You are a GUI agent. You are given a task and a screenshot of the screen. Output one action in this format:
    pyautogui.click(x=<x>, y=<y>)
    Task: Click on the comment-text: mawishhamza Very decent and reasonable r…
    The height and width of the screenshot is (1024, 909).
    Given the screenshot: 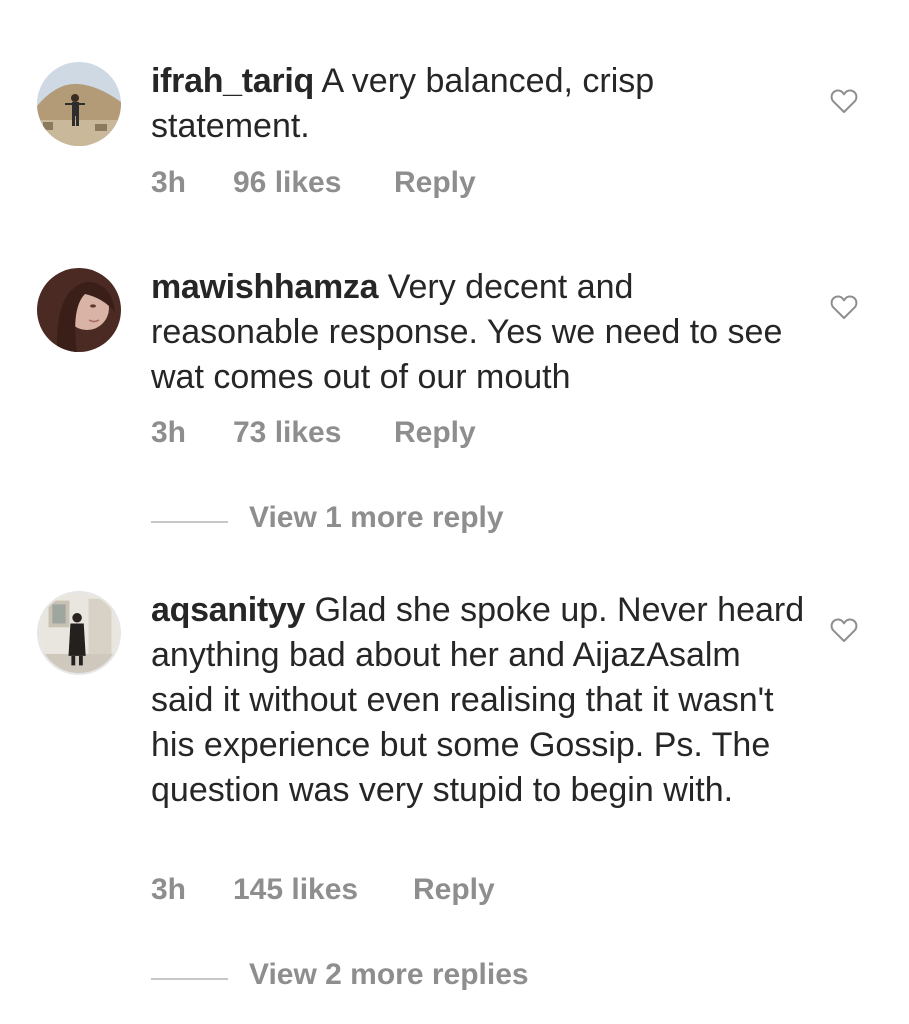 What is the action you would take?
    pyautogui.click(x=481, y=332)
    